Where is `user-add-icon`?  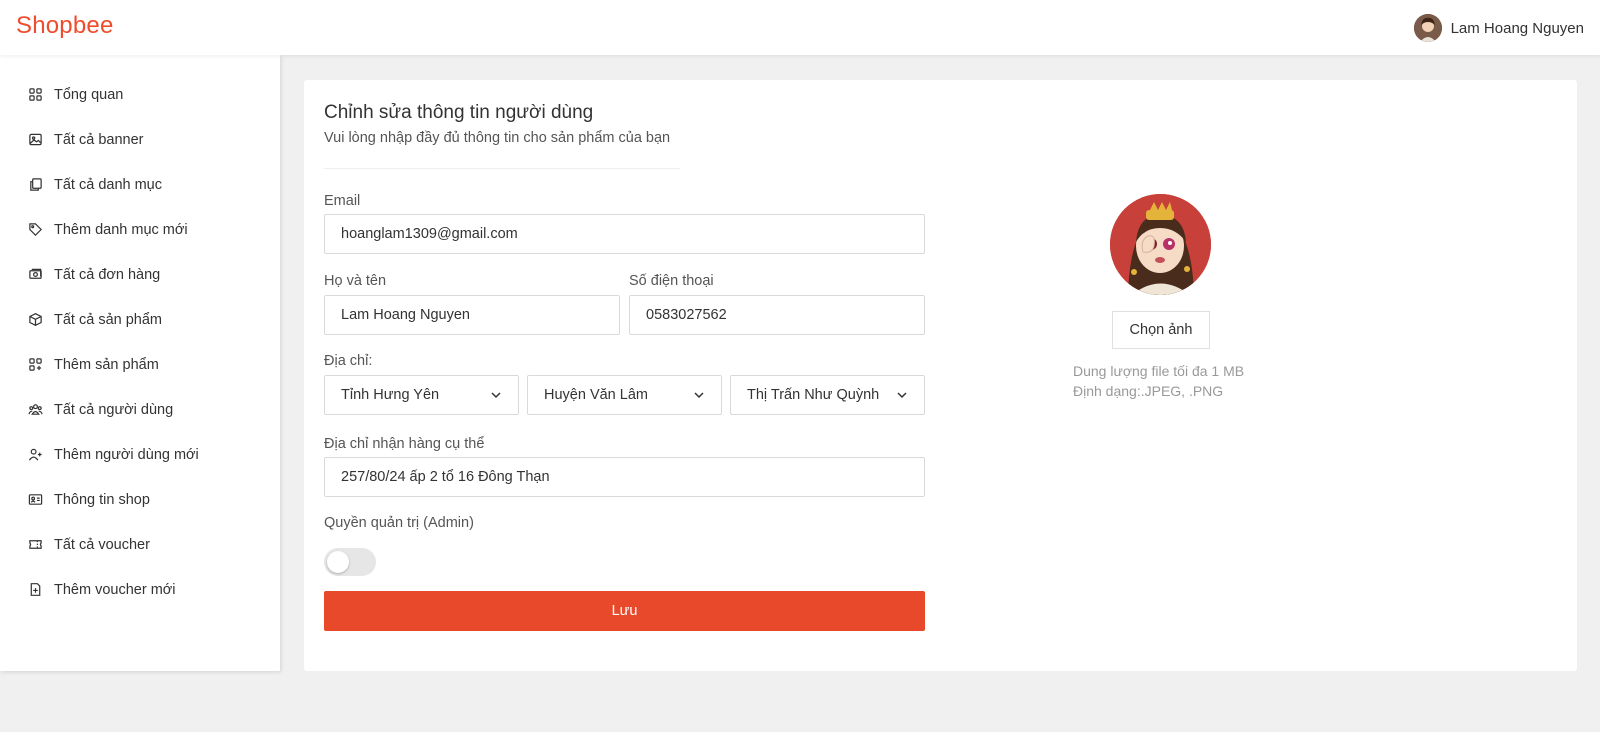
user-add-icon is located at coordinates (35, 454).